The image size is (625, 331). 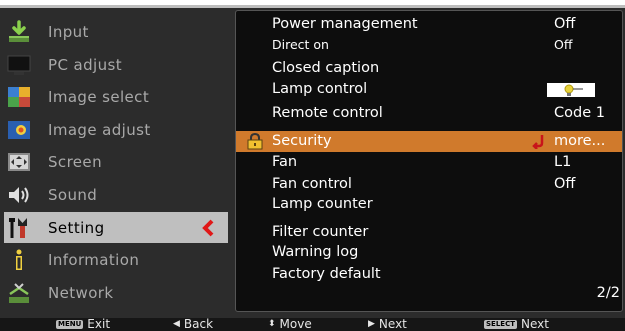 What do you see at coordinates (326, 274) in the screenshot?
I see `setting-label: Factory default` at bounding box center [326, 274].